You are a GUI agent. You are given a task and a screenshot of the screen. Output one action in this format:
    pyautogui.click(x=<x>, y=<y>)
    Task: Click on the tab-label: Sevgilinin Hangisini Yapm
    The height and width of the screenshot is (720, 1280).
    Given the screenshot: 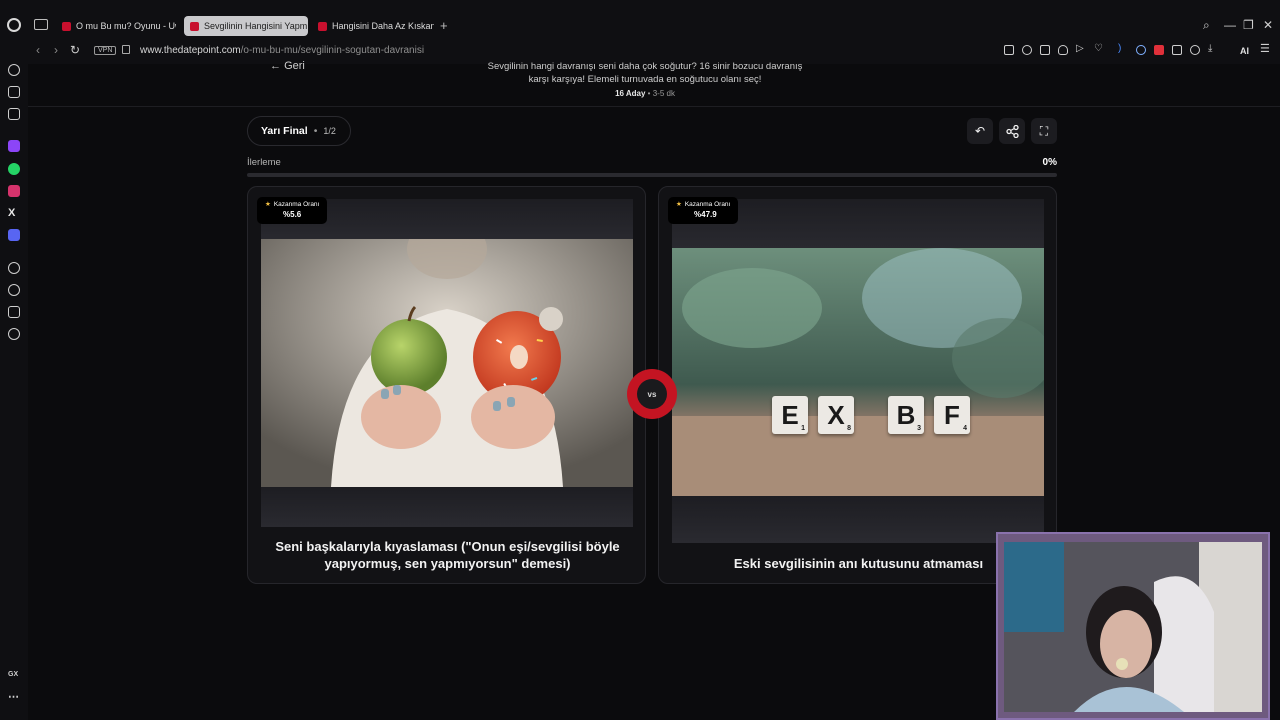 What is the action you would take?
    pyautogui.click(x=256, y=26)
    